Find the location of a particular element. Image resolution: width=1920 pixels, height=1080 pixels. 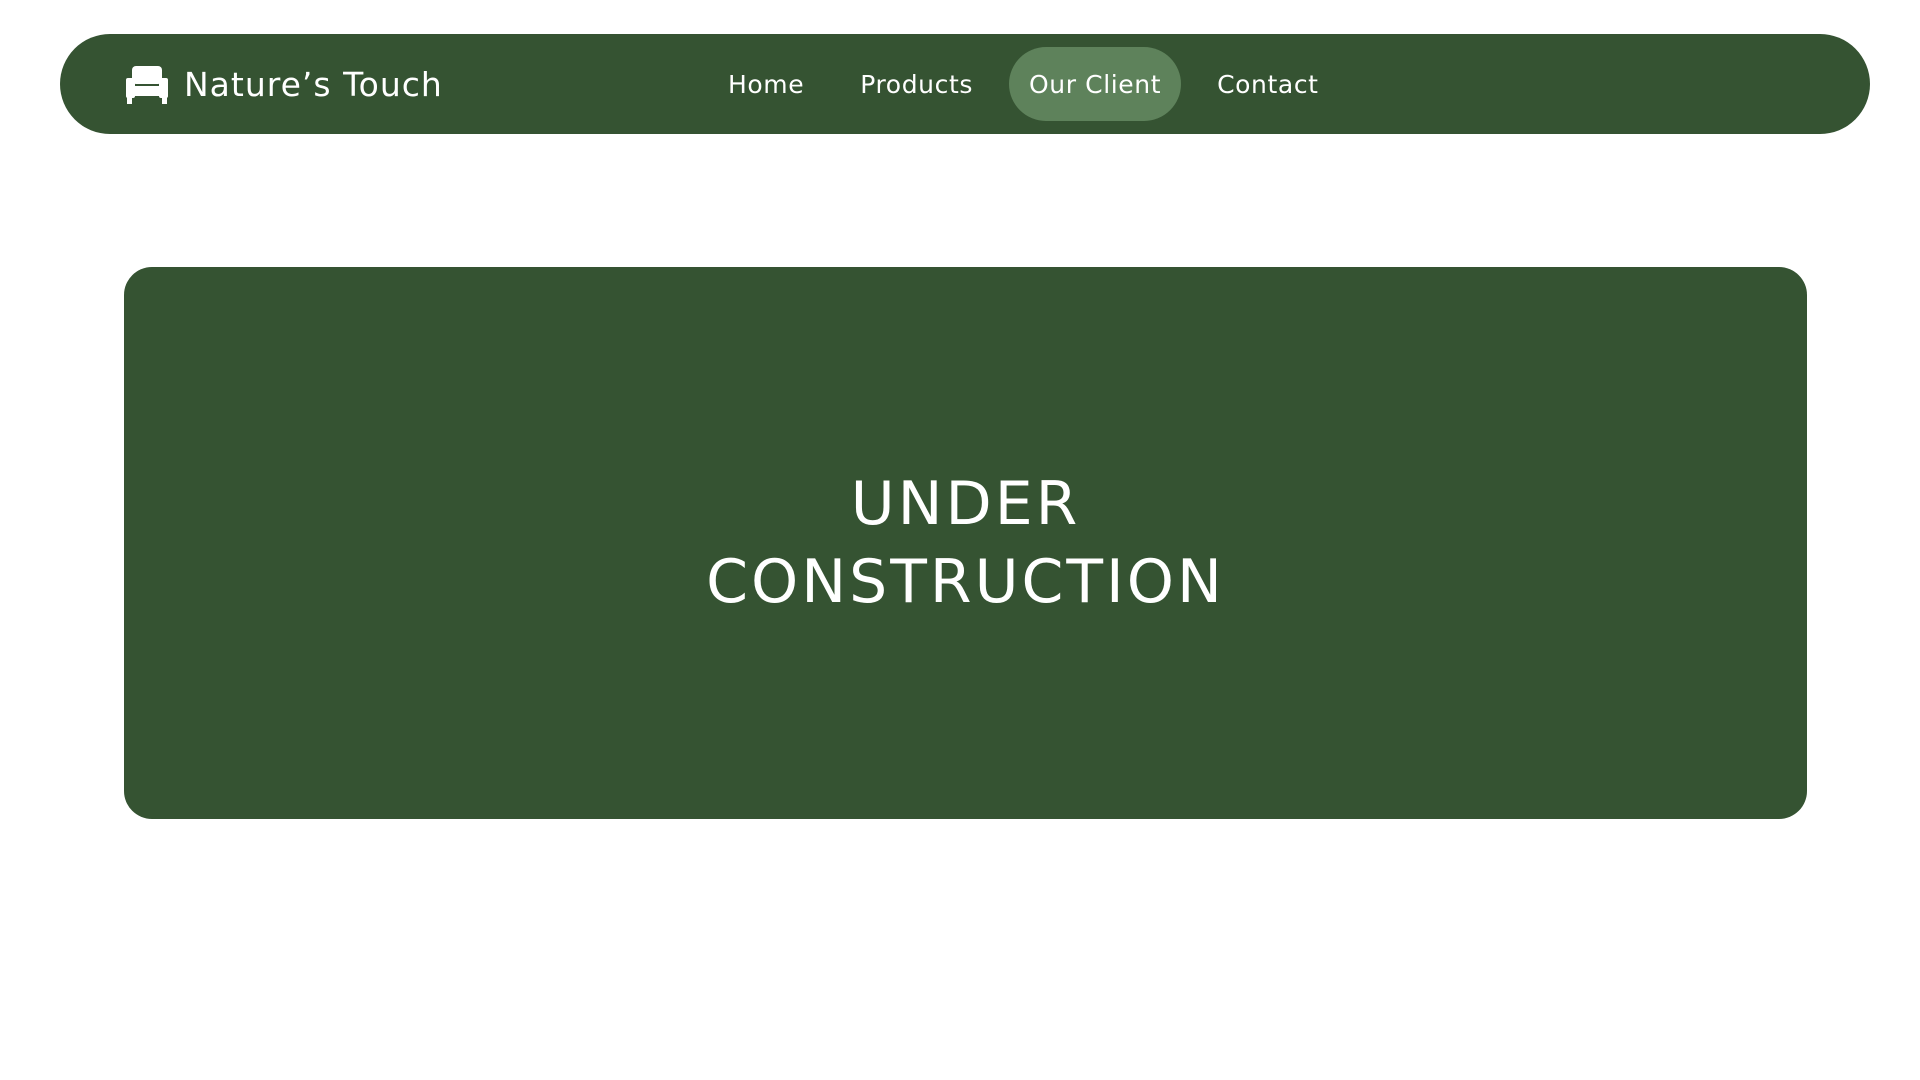

brand-logo-link: Nature’s Touch is located at coordinates (284, 84).